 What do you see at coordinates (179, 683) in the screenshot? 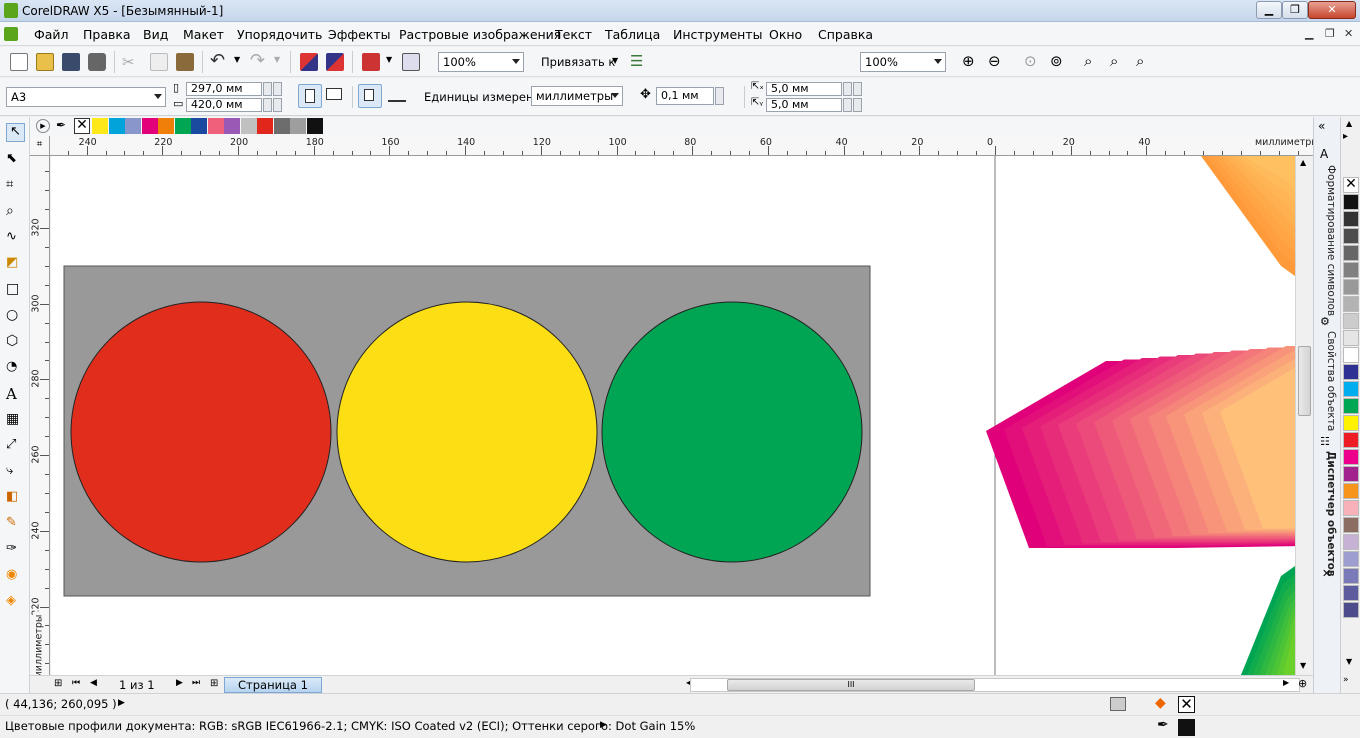
I see `next-page-icon: ▶` at bounding box center [179, 683].